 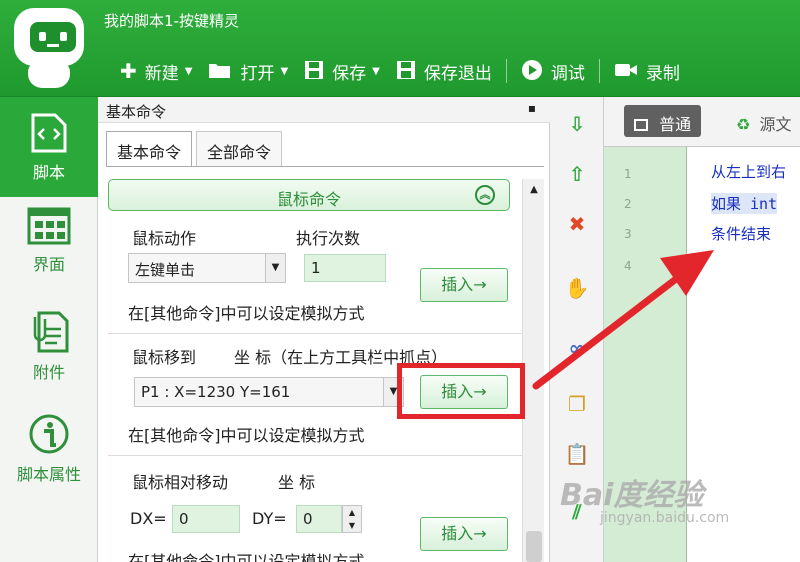 I want to click on code-line: 从左上到右, so click(x=748, y=171).